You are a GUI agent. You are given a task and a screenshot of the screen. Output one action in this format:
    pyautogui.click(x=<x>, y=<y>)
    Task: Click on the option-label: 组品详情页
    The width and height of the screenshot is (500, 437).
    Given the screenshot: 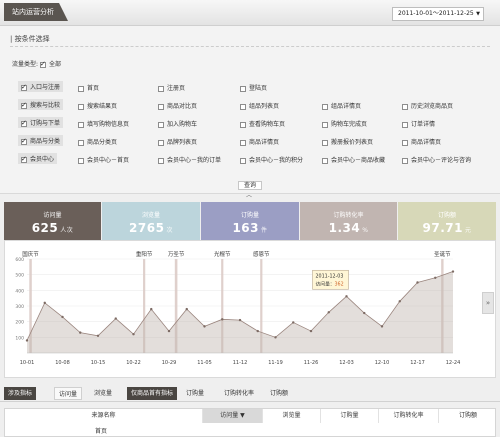 What is the action you would take?
    pyautogui.click(x=346, y=106)
    